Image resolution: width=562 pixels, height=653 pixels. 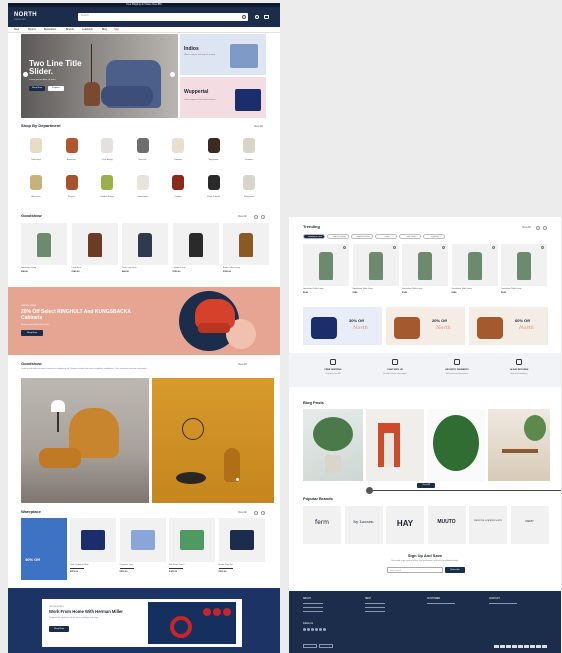 I want to click on department-card: Table lamp, so click(x=36, y=150).